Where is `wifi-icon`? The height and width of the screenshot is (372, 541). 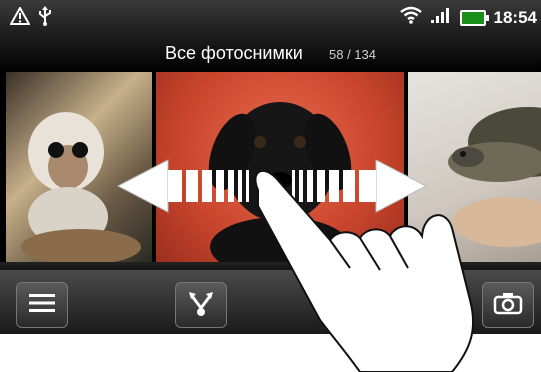
wifi-icon is located at coordinates (410, 17).